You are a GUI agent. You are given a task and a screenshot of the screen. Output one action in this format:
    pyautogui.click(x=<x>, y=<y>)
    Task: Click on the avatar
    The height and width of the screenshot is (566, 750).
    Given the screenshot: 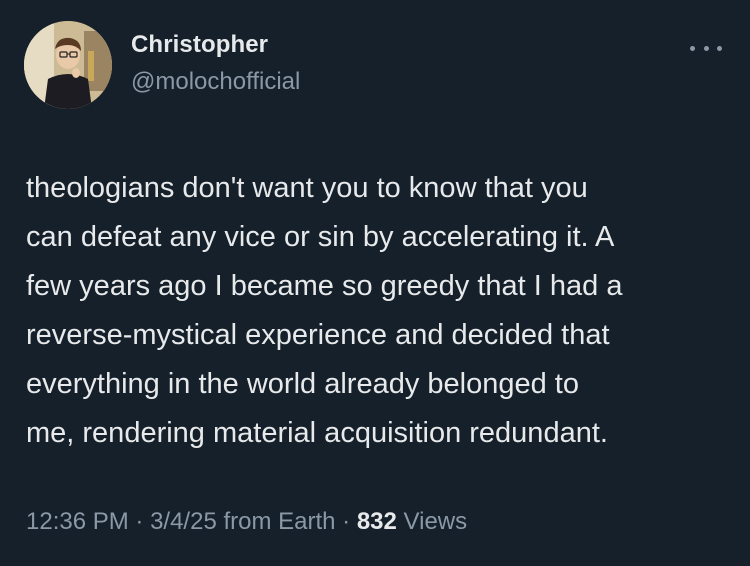 What is the action you would take?
    pyautogui.click(x=68, y=65)
    